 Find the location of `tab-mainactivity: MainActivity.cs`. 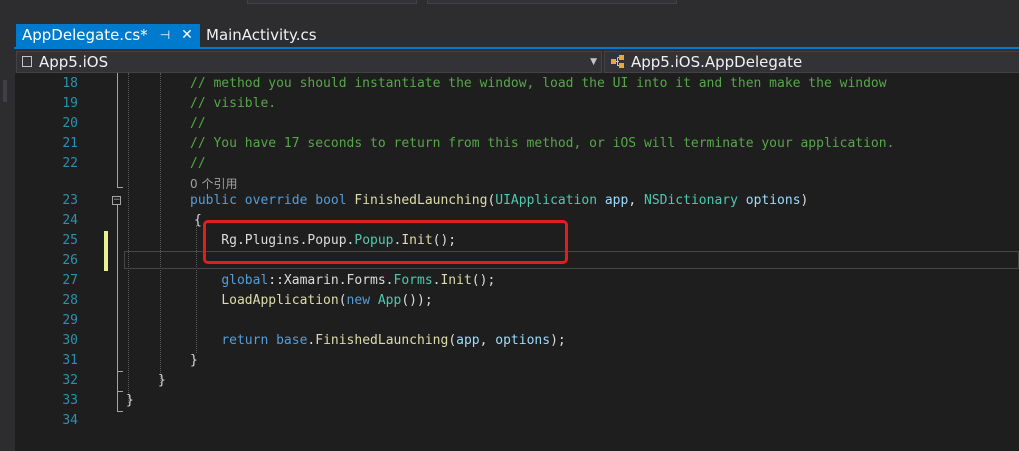

tab-mainactivity: MainActivity.cs is located at coordinates (261, 35).